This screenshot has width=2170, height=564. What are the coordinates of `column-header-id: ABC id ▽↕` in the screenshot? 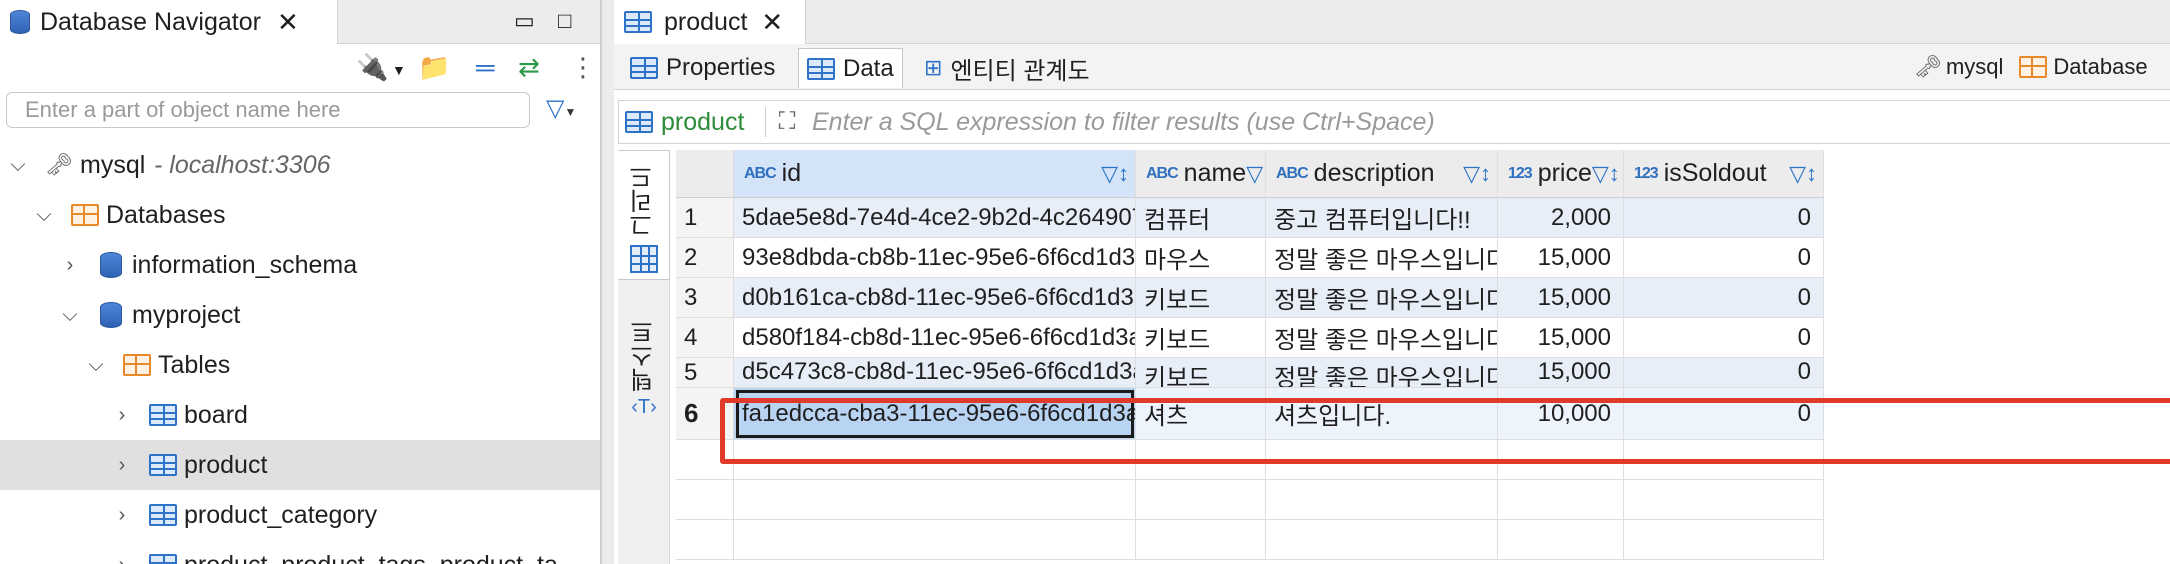 It's located at (935, 174).